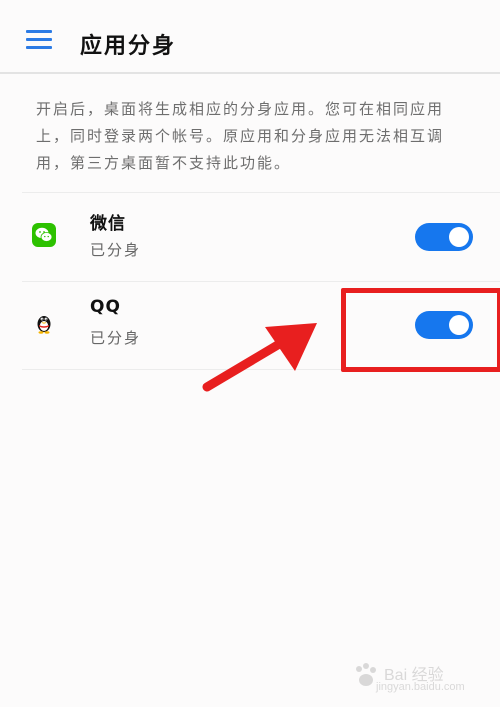 Image resolution: width=500 pixels, height=707 pixels. I want to click on app-header: 应用分身, so click(250, 37).